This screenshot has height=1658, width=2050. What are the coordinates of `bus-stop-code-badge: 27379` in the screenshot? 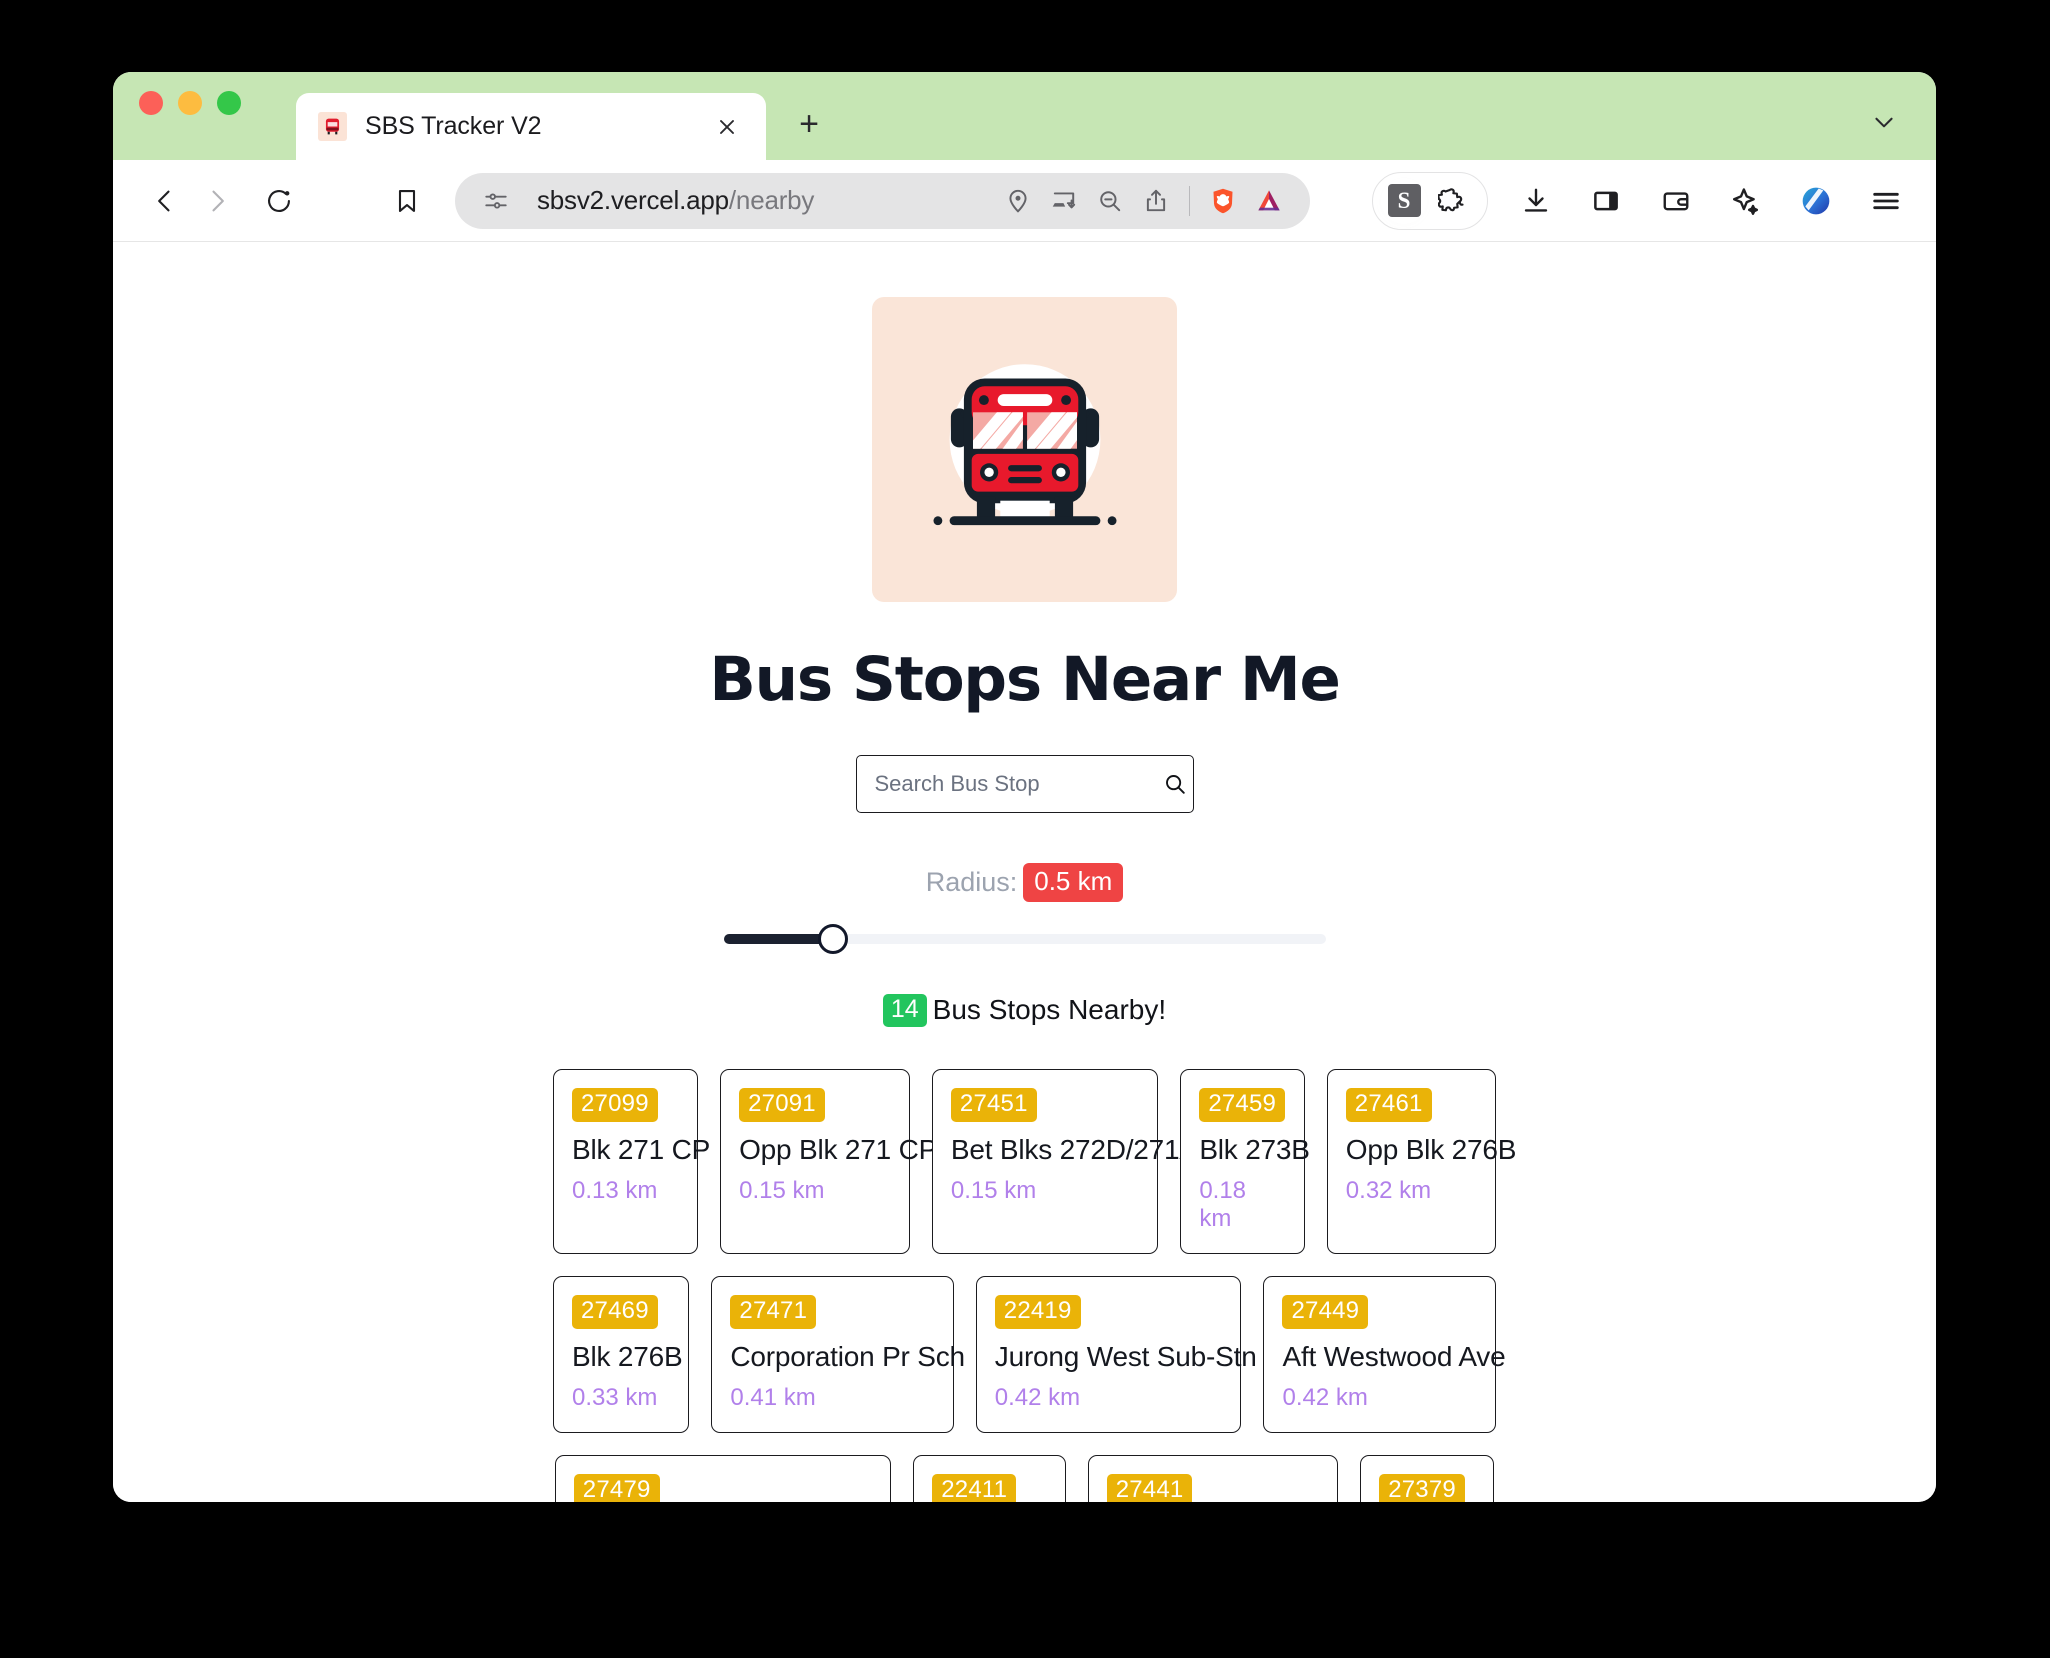 It's located at (1422, 1488).